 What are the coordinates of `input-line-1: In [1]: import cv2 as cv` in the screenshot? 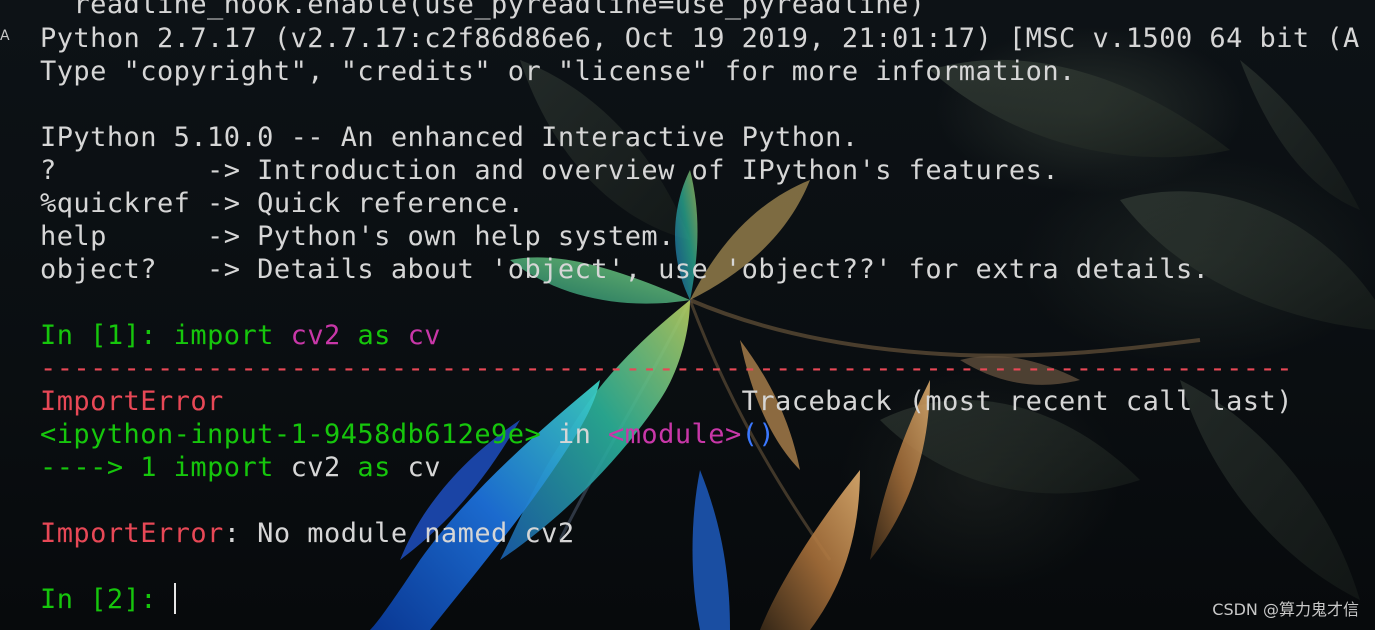 It's located at (240, 335).